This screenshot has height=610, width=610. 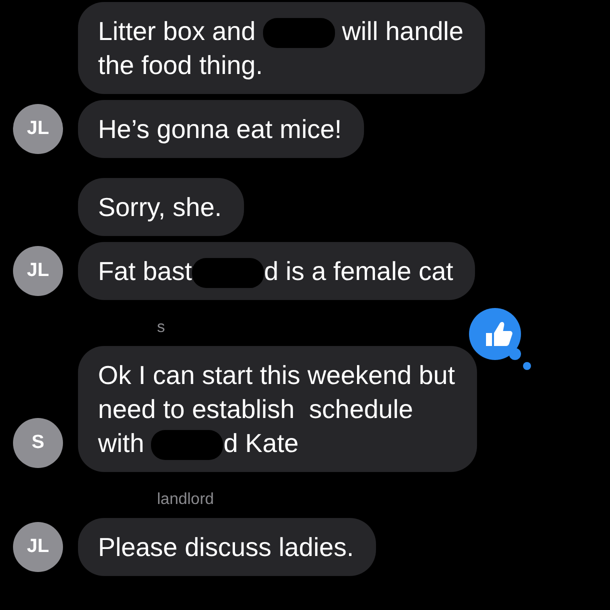 What do you see at coordinates (177, 31) in the screenshot?
I see `message-text: Litter box and` at bounding box center [177, 31].